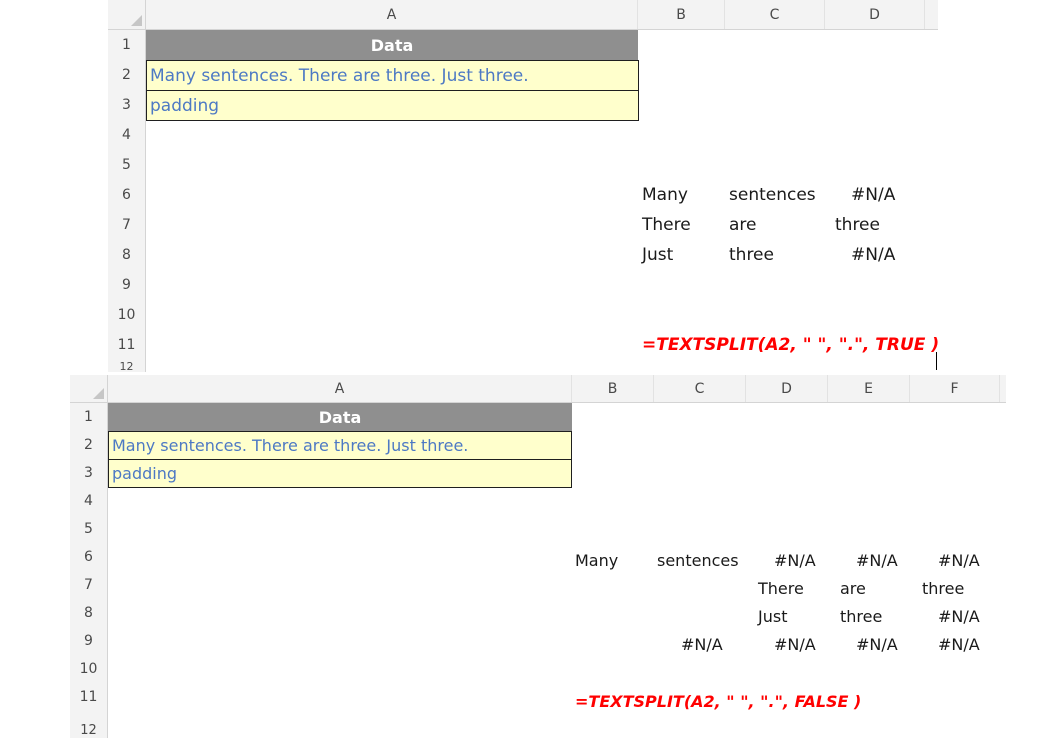  I want to click on result-cell-e6: #N/A, so click(877, 560).